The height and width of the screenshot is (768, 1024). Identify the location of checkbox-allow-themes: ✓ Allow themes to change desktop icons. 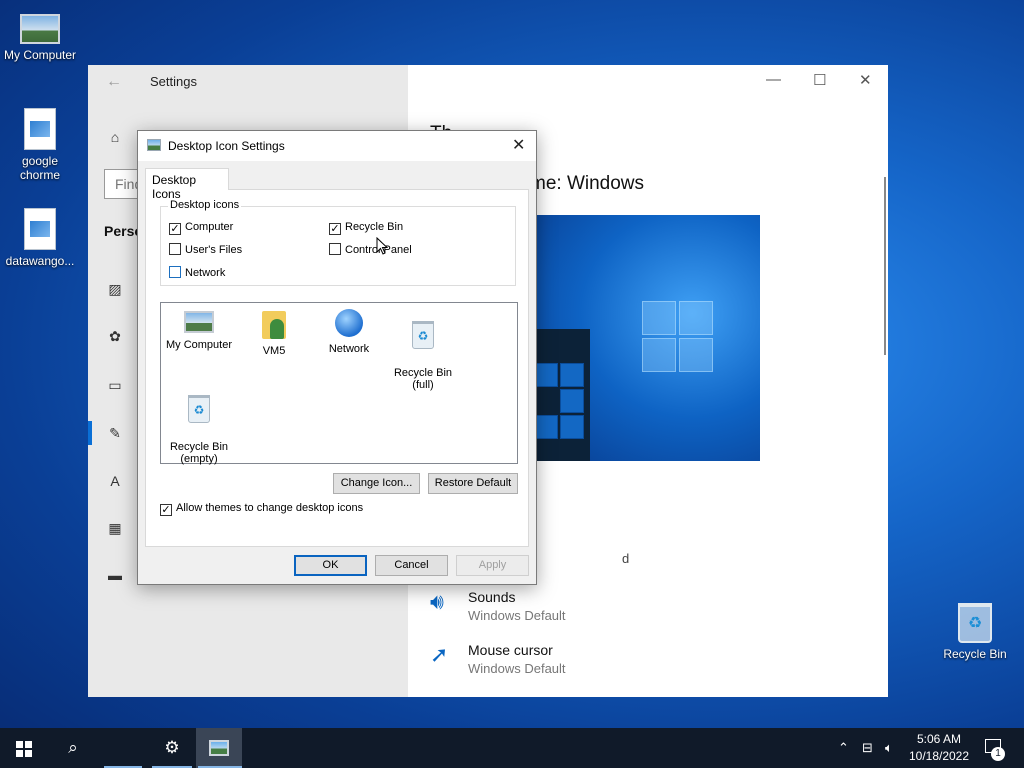
(261, 509).